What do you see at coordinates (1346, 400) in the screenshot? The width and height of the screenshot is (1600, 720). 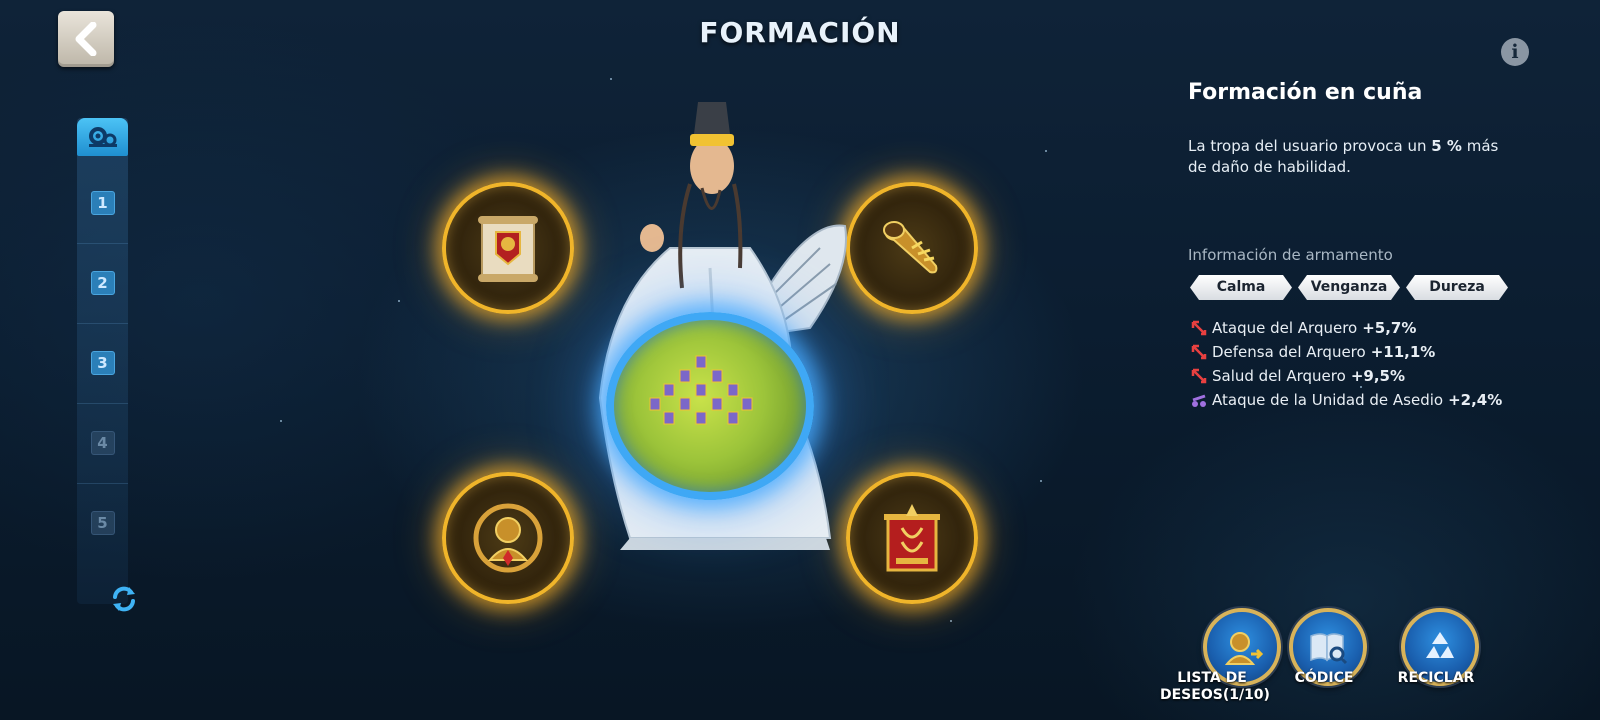 I see `armament-stat: Ataque de la Unidad de Asedio +2,4%` at bounding box center [1346, 400].